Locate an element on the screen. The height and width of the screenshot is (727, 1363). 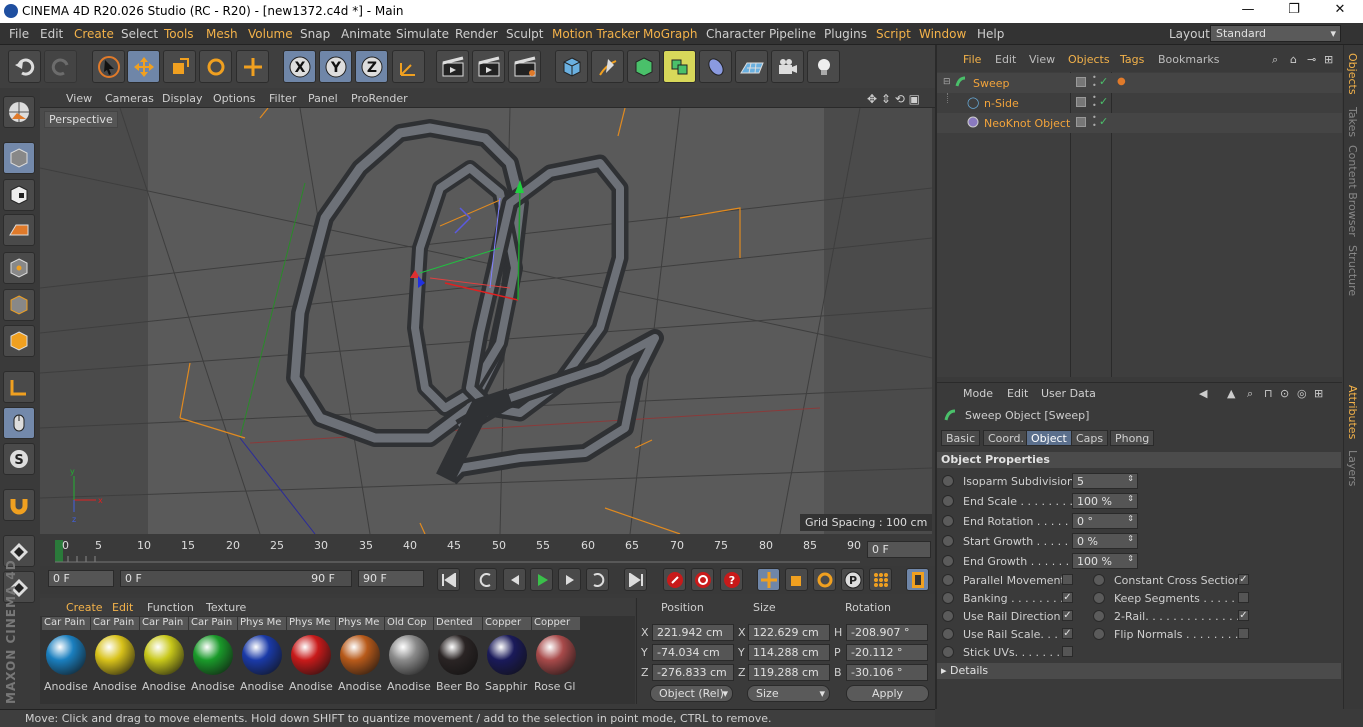
up-arrow-icon: ▲ is located at coordinates (1231, 393).